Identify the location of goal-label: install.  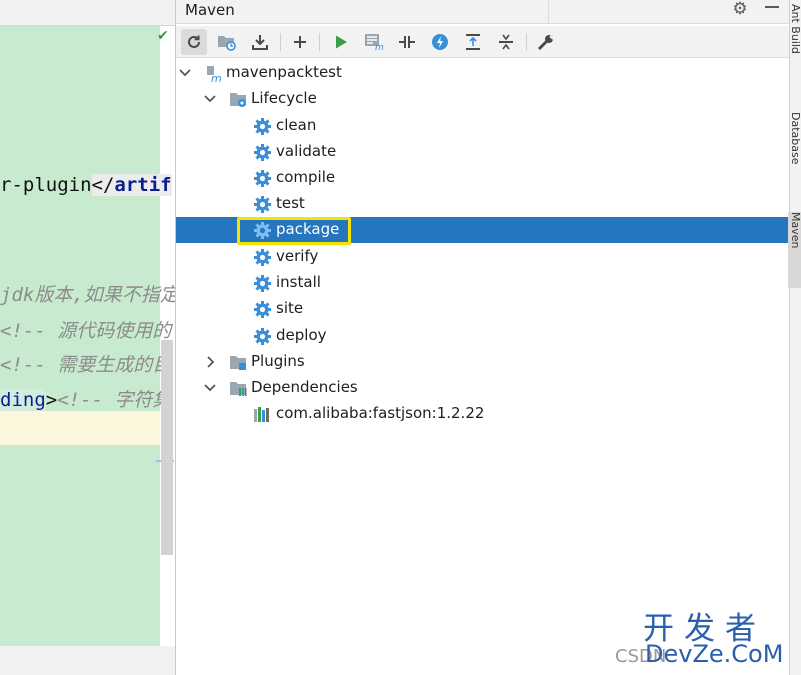
(298, 282).